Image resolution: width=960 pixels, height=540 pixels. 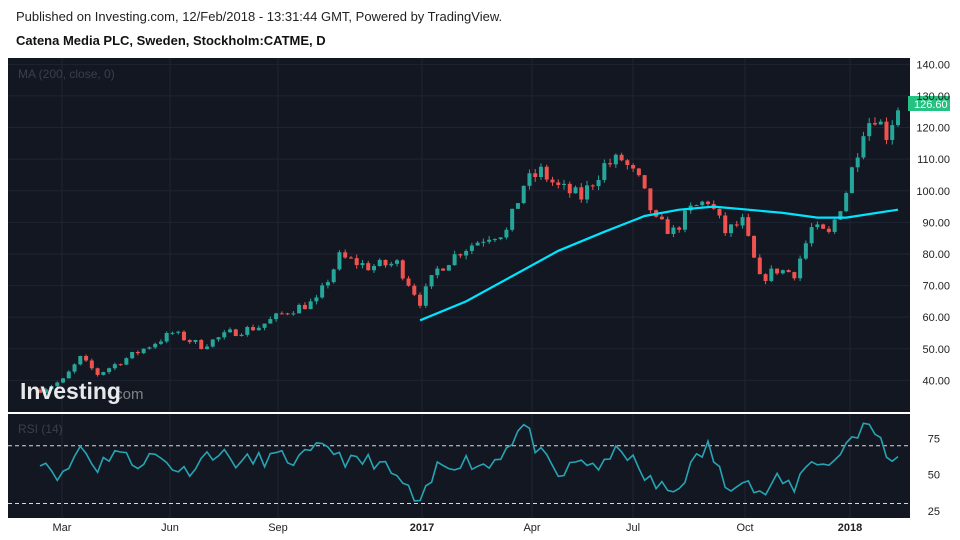 I want to click on x-tick-label: Jul, so click(x=633, y=528).